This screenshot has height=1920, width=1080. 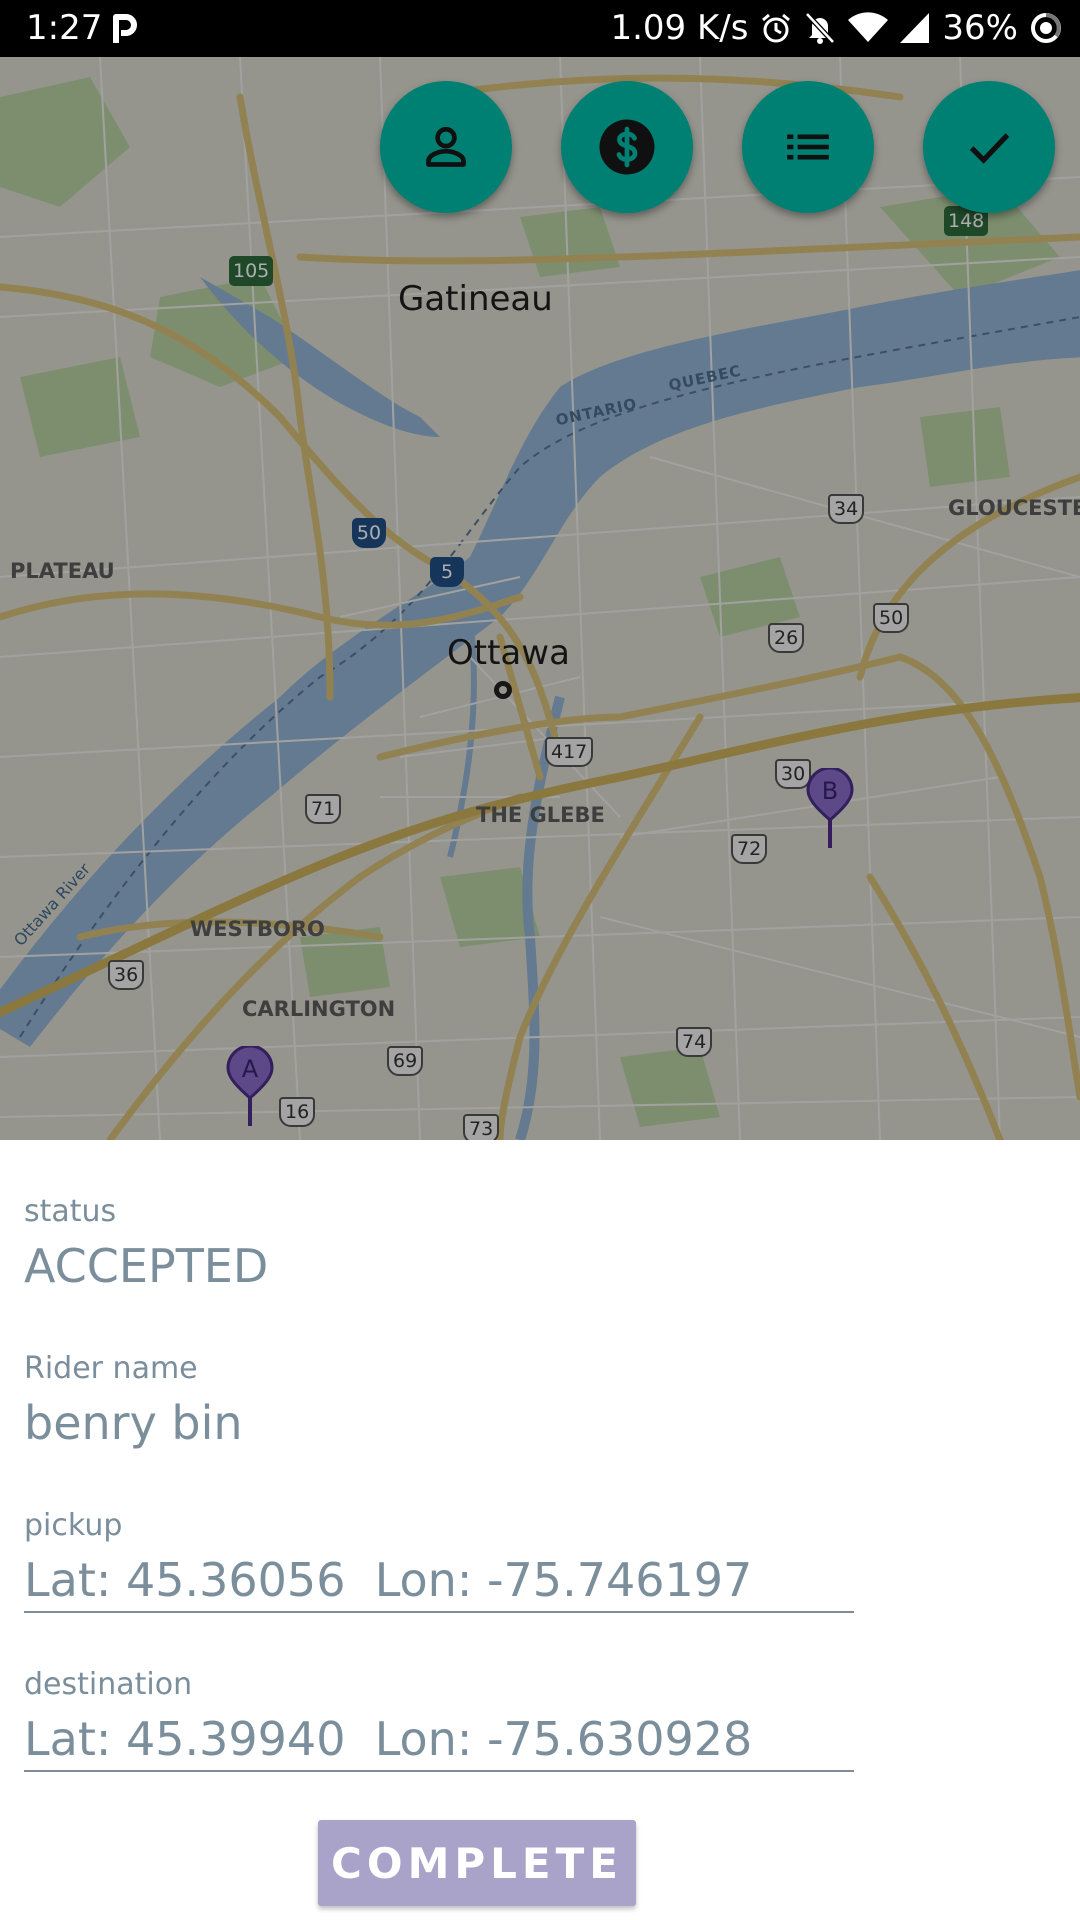 I want to click on parking-app-icon, so click(x=125, y=28).